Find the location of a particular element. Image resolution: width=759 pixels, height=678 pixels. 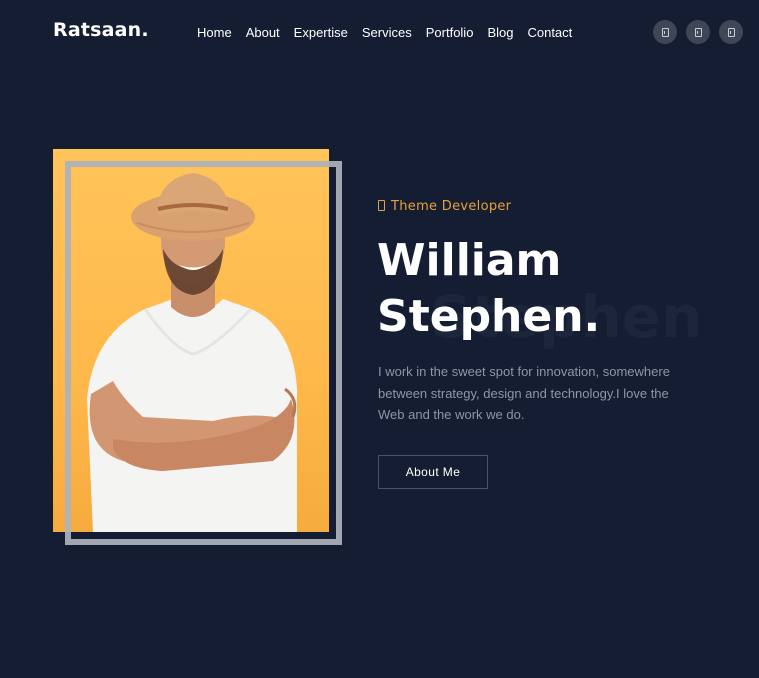

hero-name-line2: Stephen. is located at coordinates (489, 316).